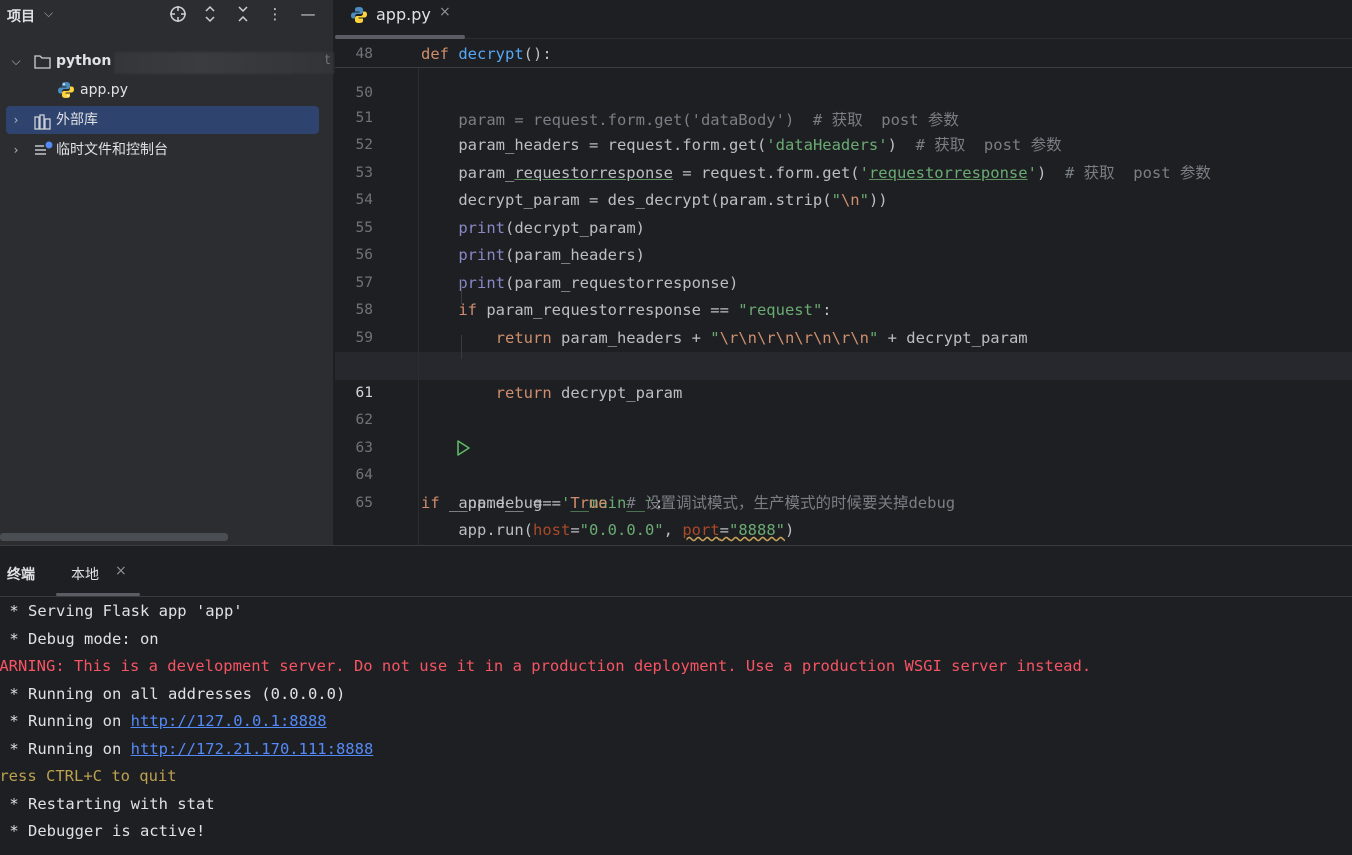 Image resolution: width=1352 pixels, height=855 pixels. I want to click on sticky-scope-header: 48 def decrypt():, so click(843, 54).